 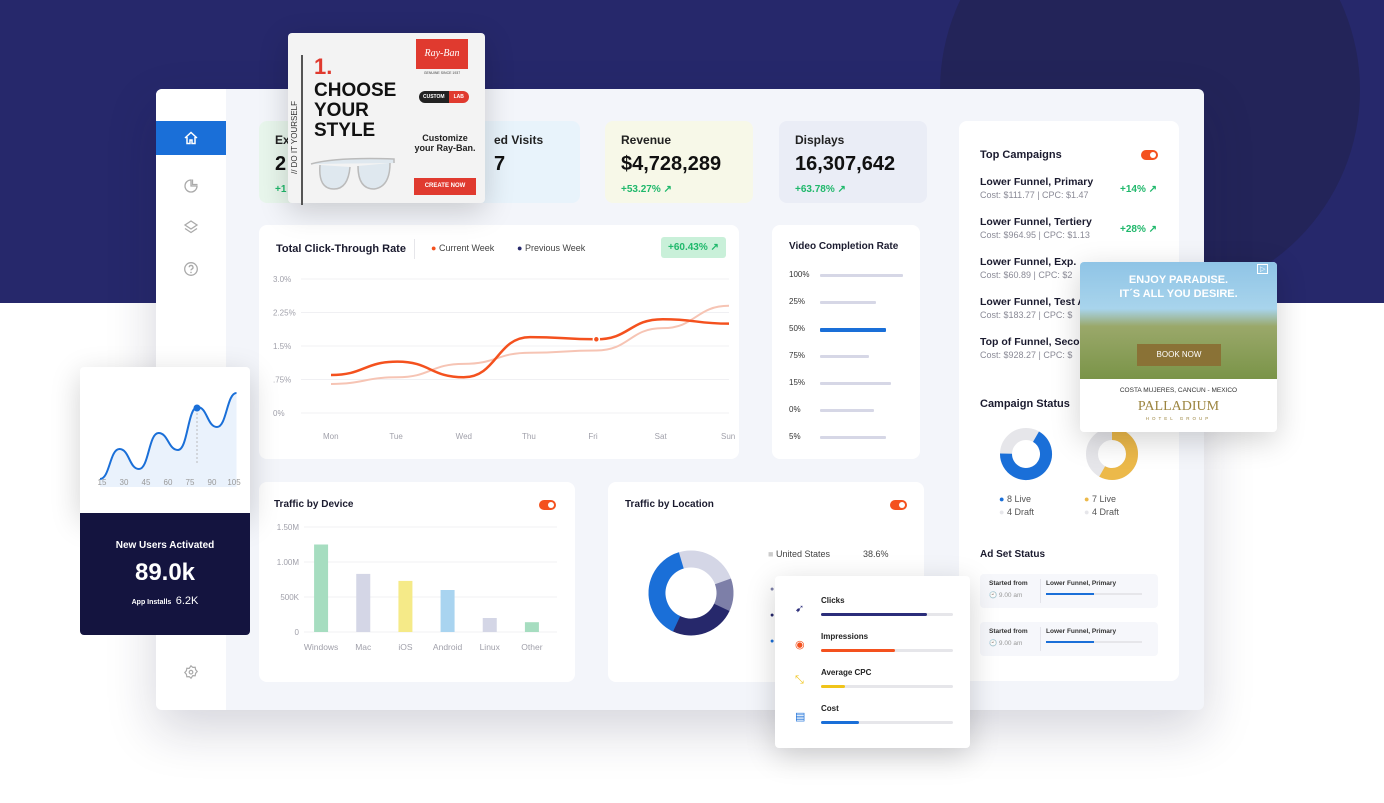 I want to click on sidebar-item-settings, so click(x=191, y=672).